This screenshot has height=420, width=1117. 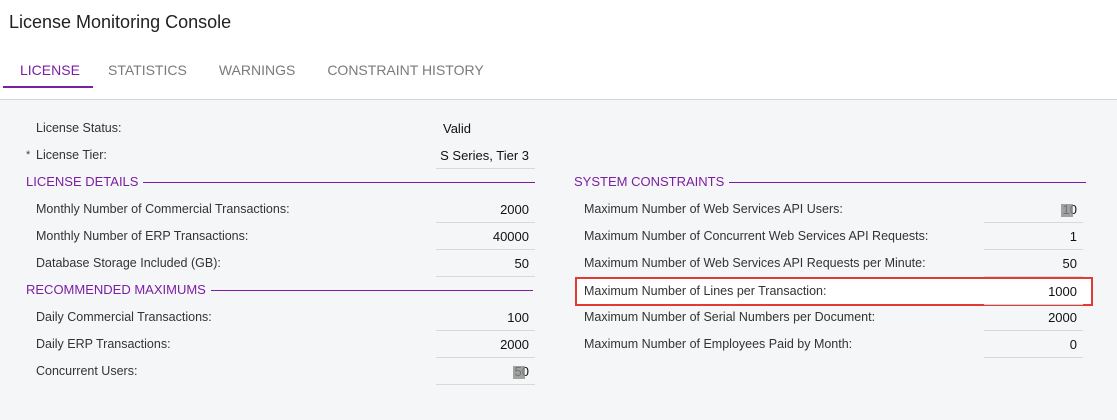 What do you see at coordinates (87, 371) in the screenshot?
I see `concurrent-users-label: Concurrent Users:` at bounding box center [87, 371].